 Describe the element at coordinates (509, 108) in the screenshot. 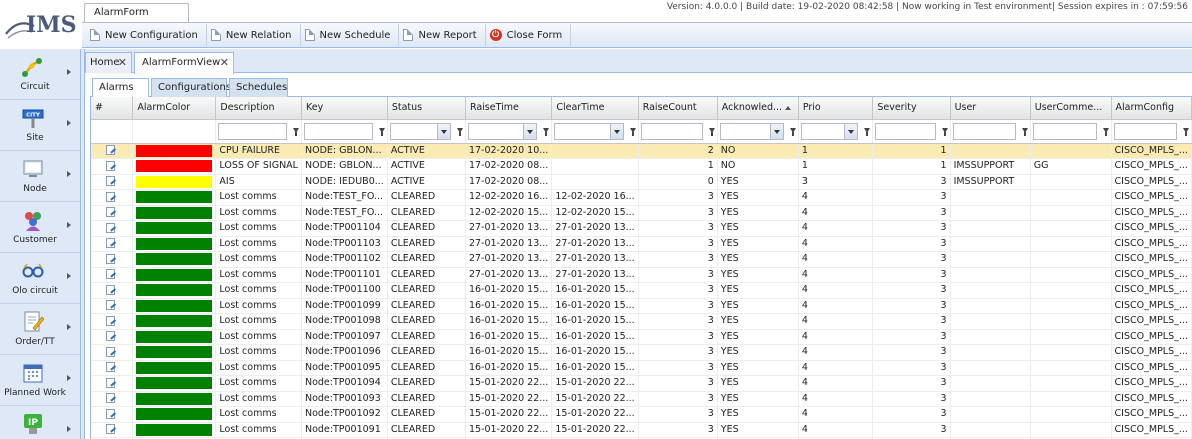

I see `column-header: RaiseTime` at that location.